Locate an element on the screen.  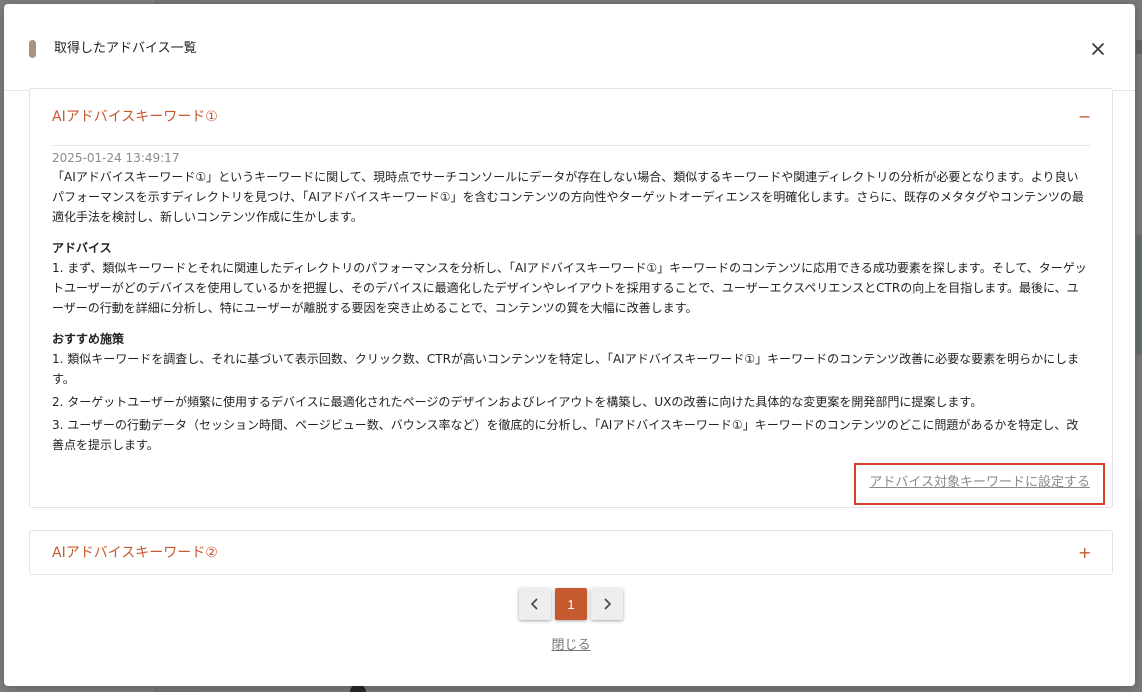
divider is located at coordinates (571, 145).